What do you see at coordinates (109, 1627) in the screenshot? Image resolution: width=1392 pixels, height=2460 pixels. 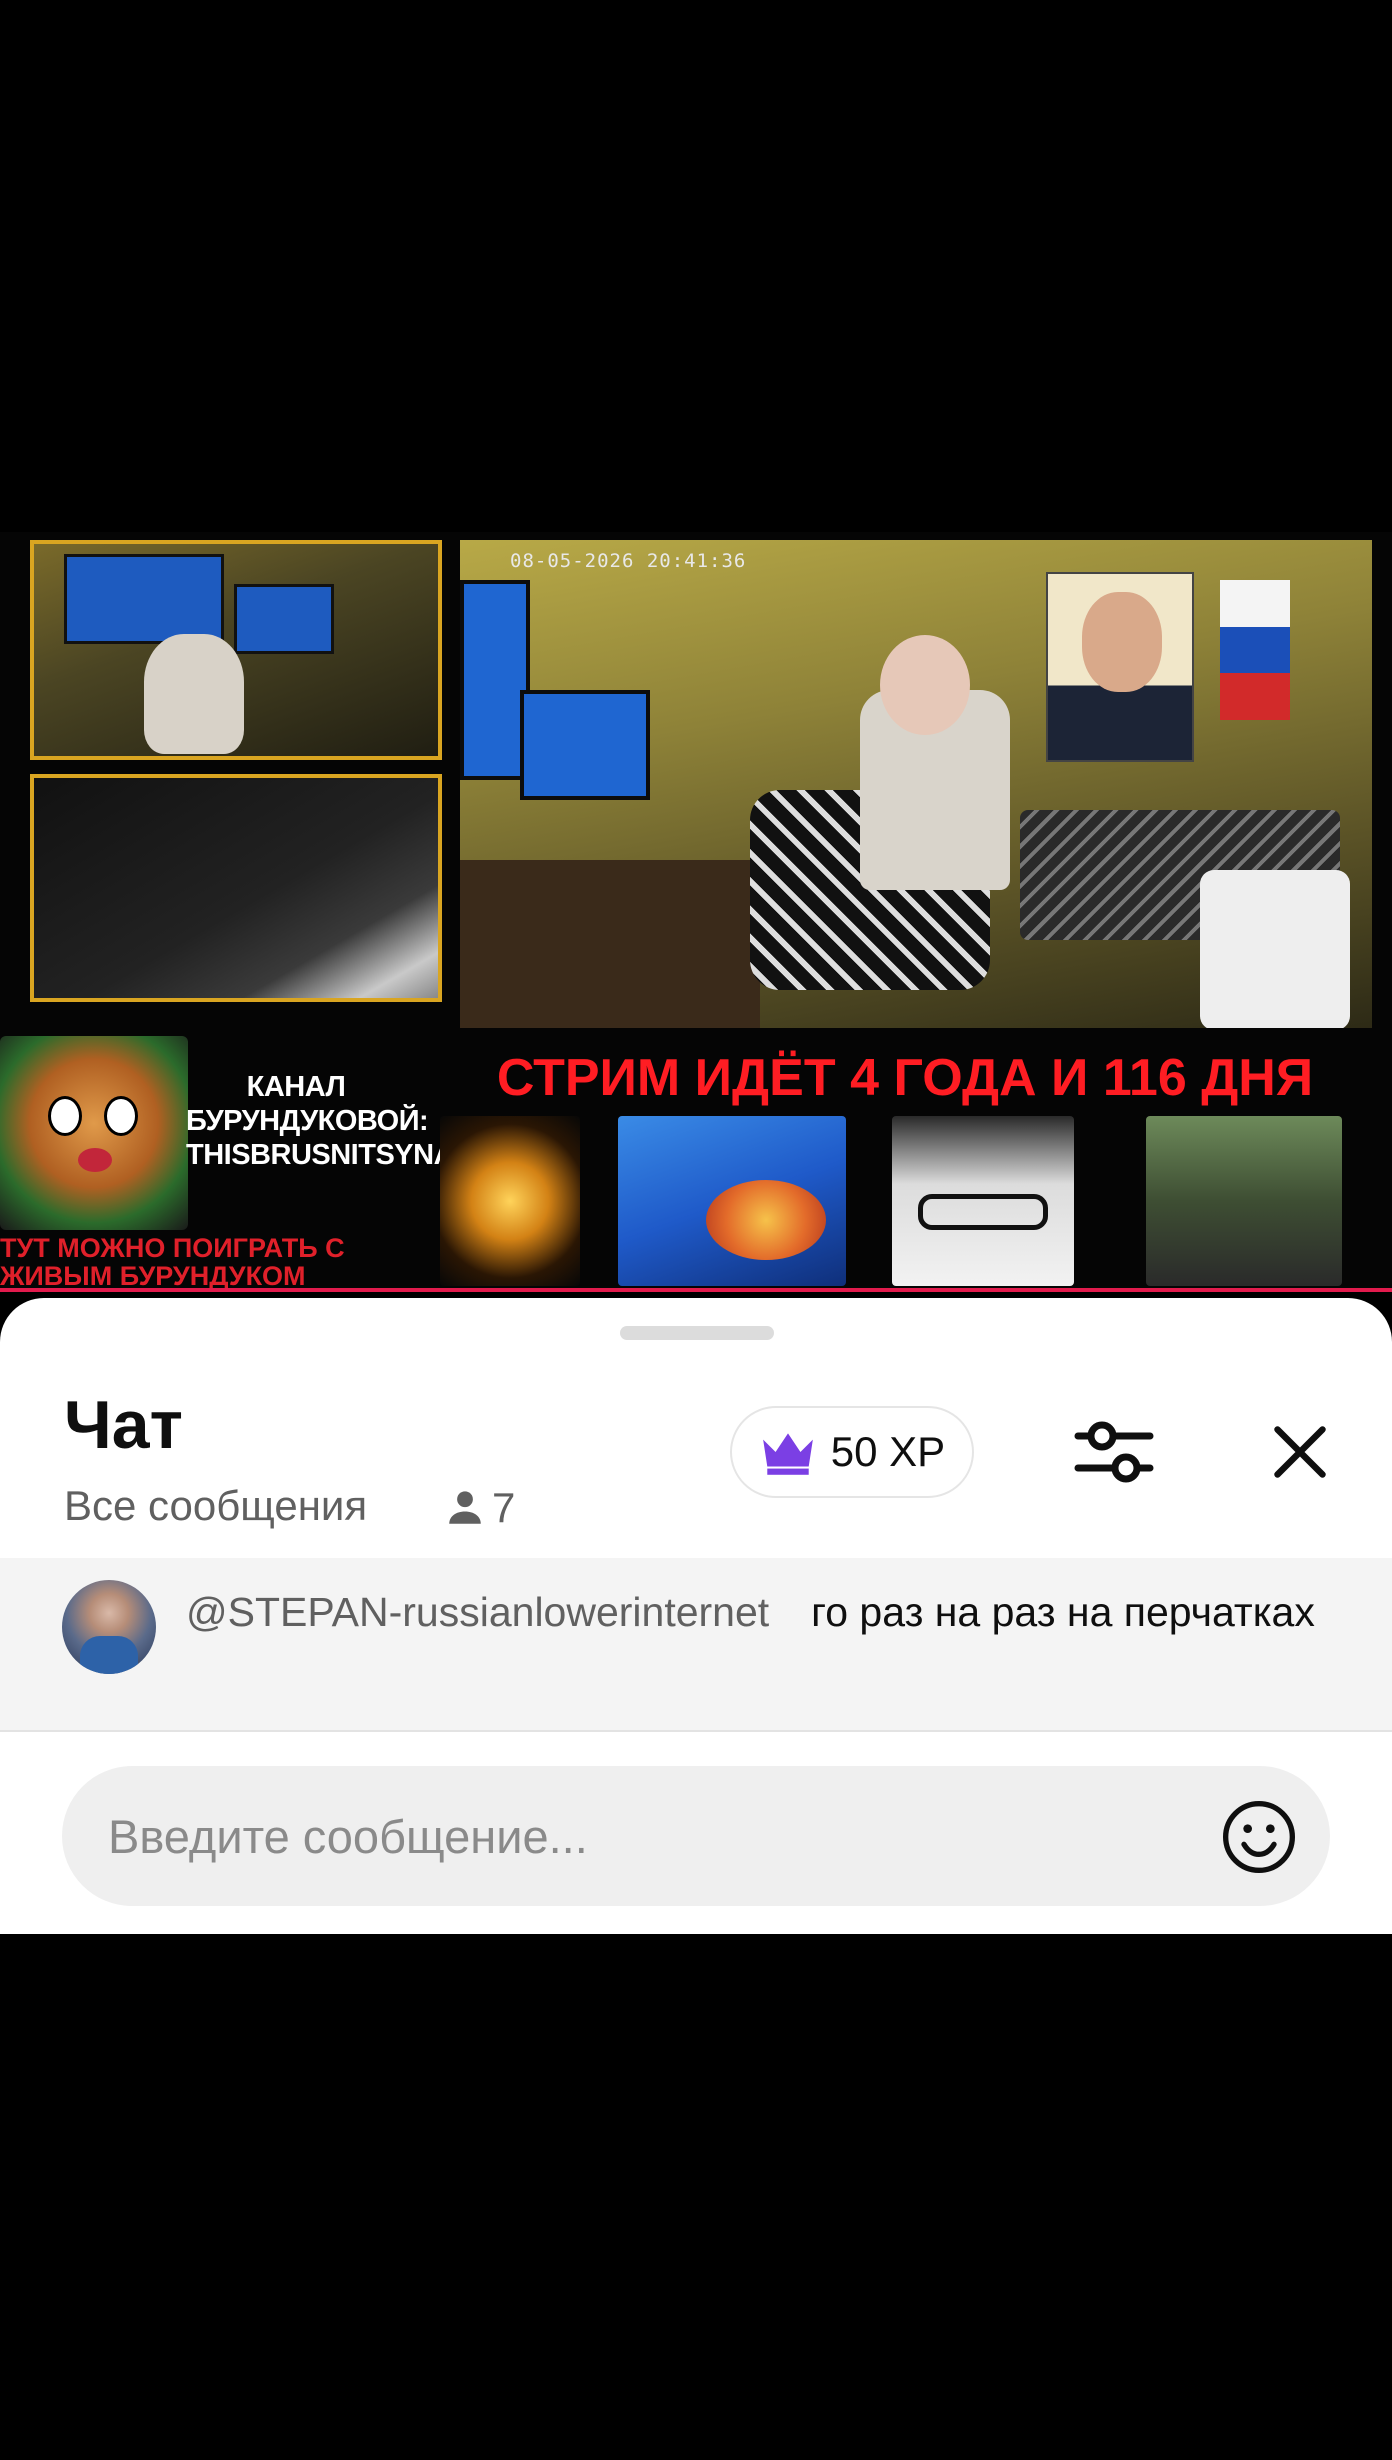 I see `avatar` at bounding box center [109, 1627].